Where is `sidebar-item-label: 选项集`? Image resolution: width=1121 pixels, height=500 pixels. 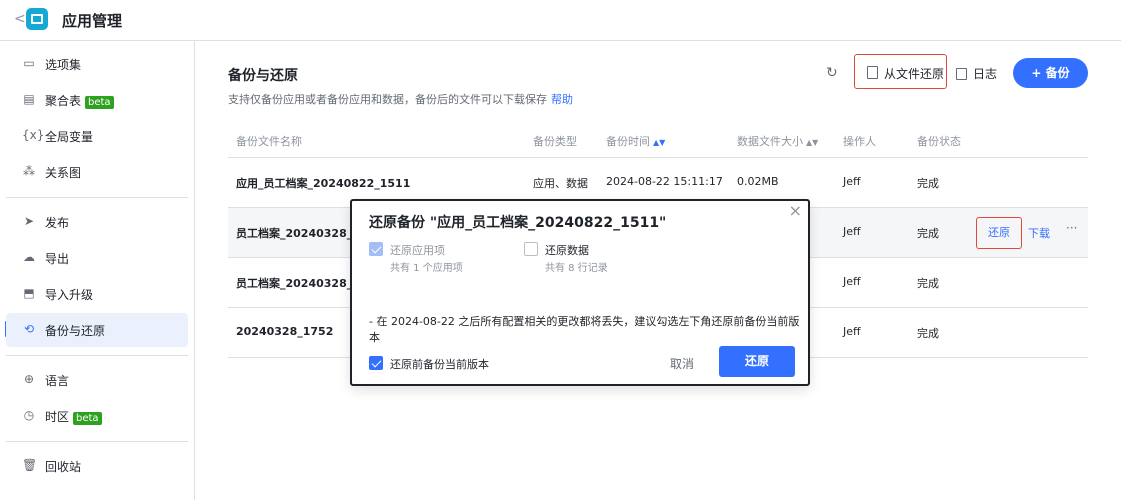 sidebar-item-label: 选项集 is located at coordinates (63, 65).